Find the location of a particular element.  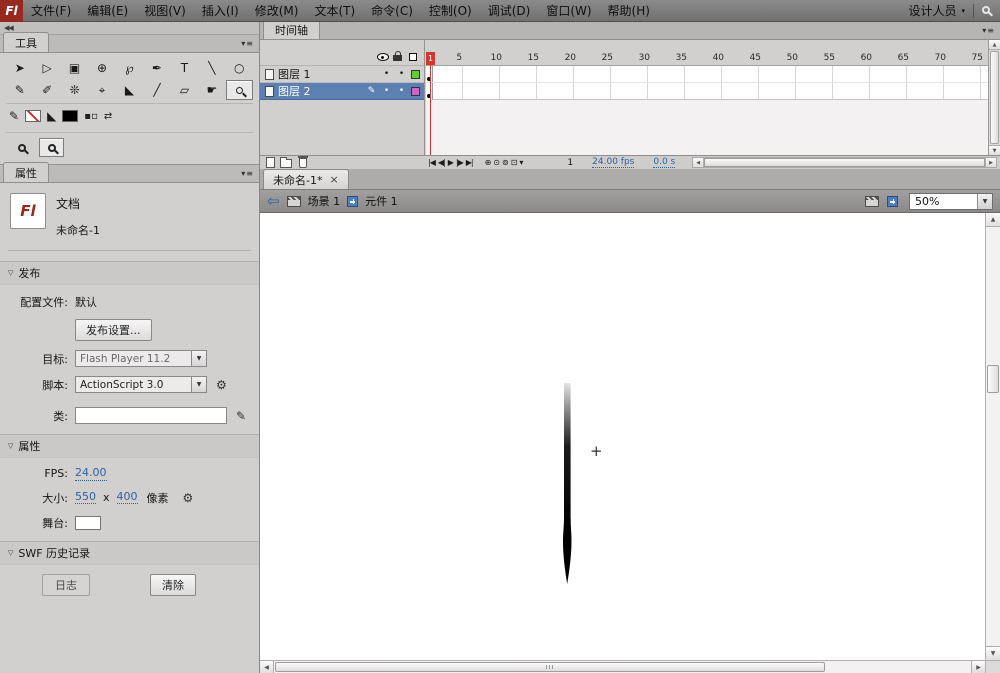

lock-all-layers-icon is located at coordinates (397, 56).